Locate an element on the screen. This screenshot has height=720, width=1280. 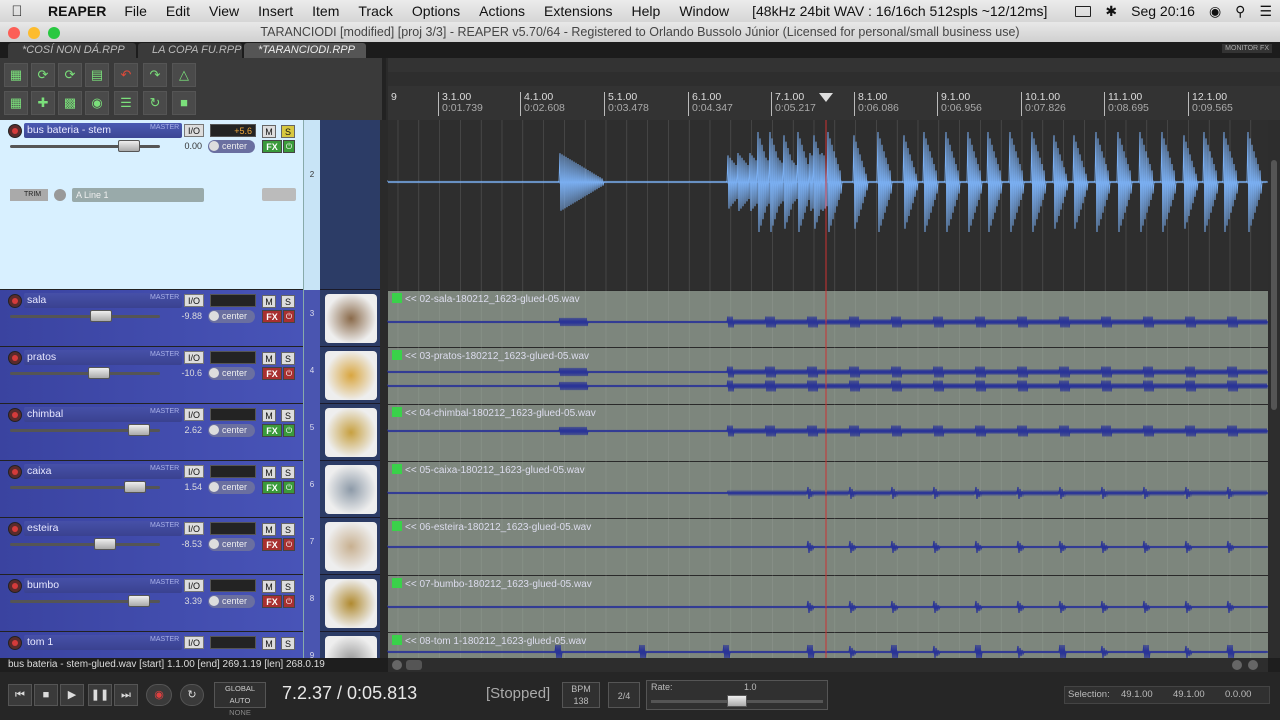
global-auto-button: GLOBAL AUTO NONE is located at coordinates (240, 699).